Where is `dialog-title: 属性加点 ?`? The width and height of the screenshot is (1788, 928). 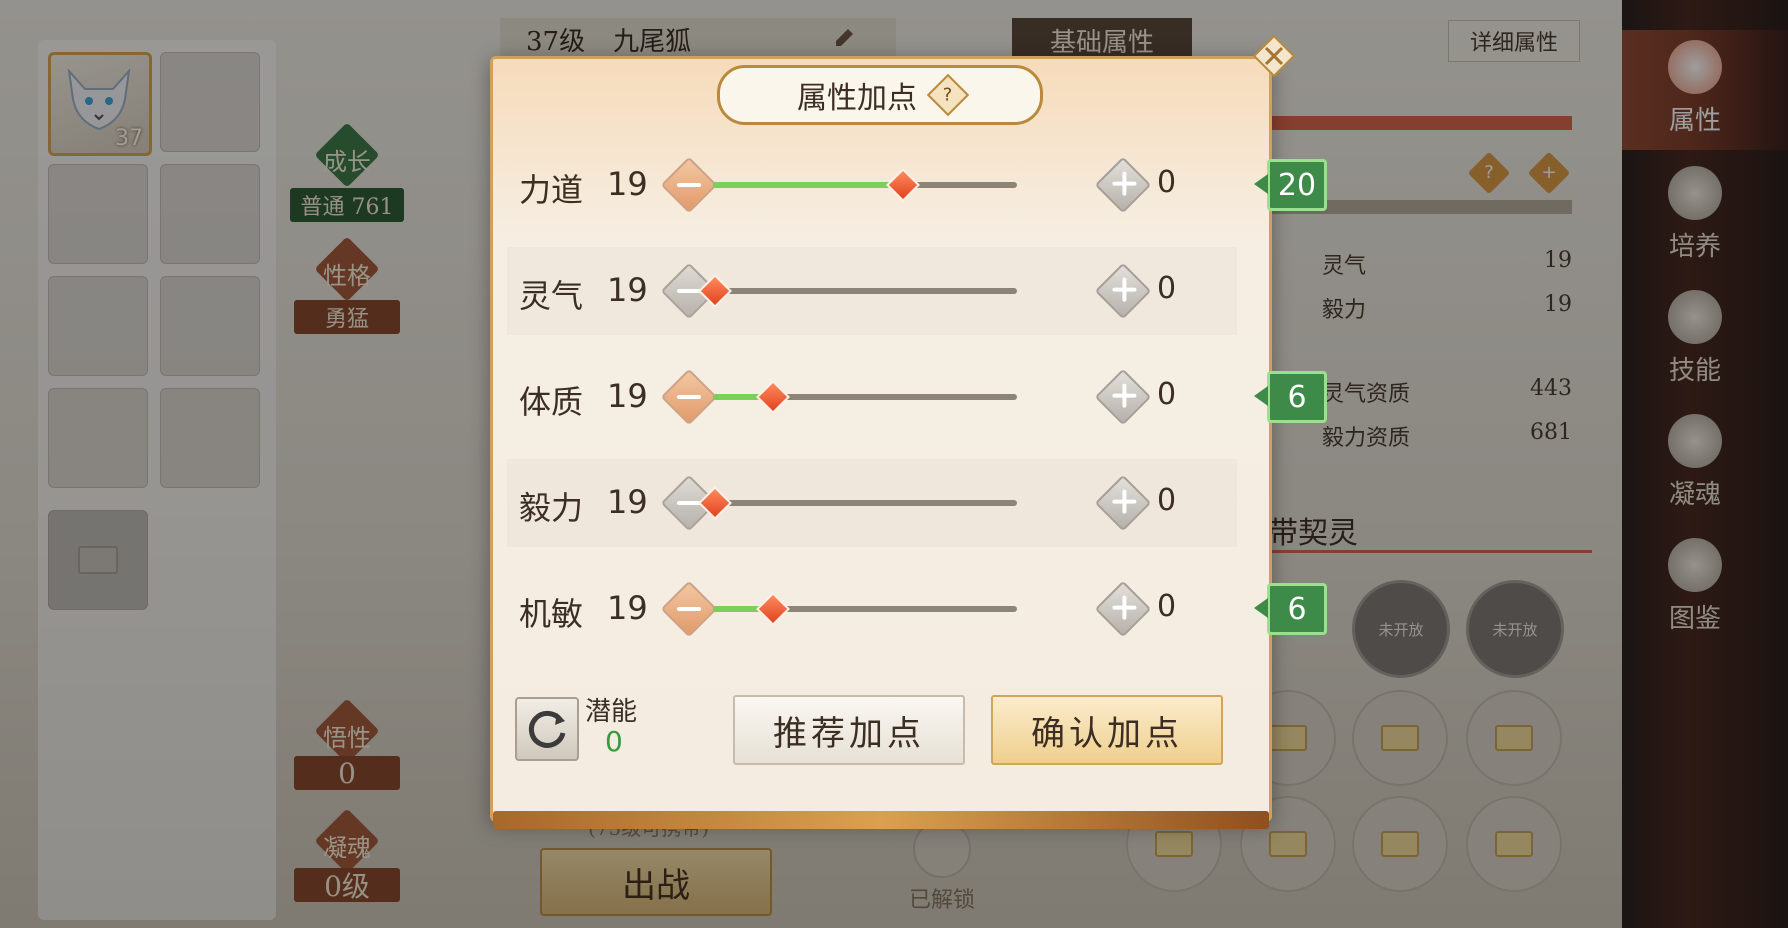
dialog-title: 属性加点 ? is located at coordinates (880, 95).